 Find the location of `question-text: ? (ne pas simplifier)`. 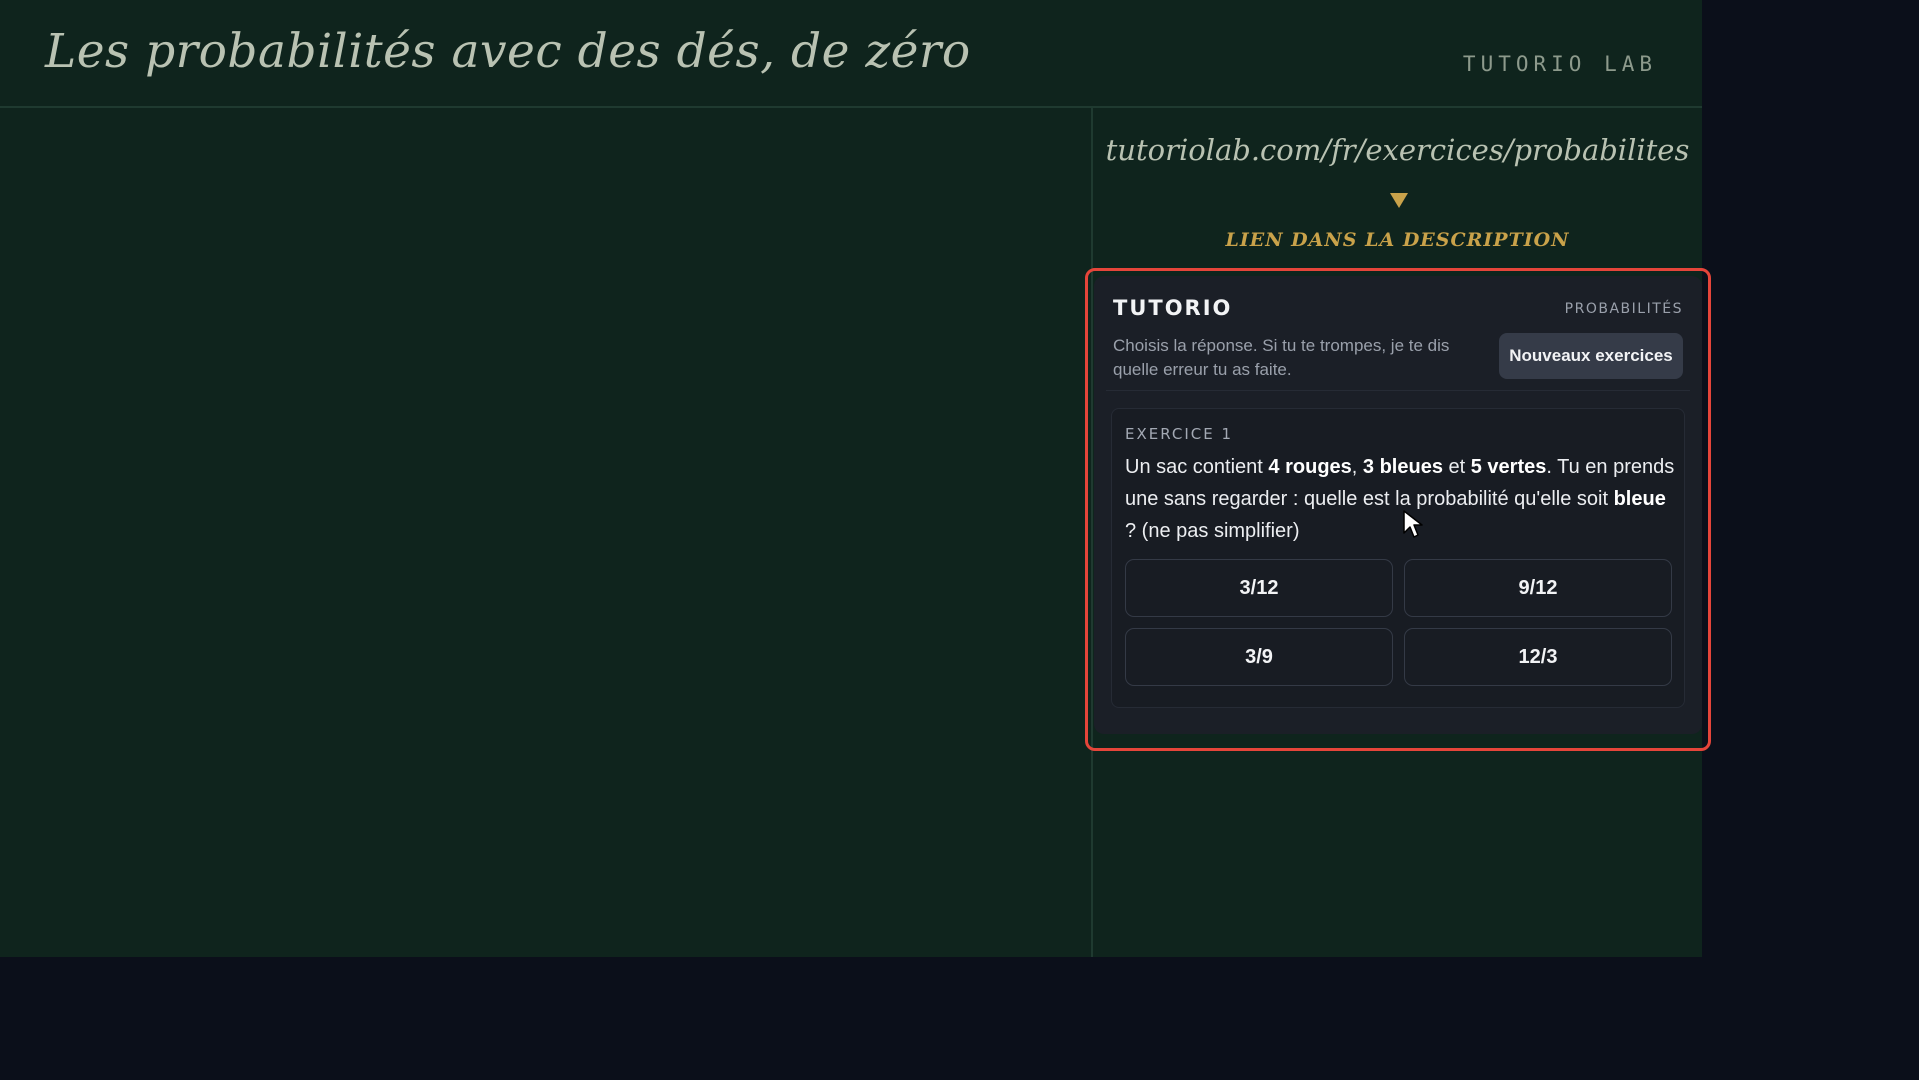

question-text: ? (ne pas simplifier) is located at coordinates (1212, 531).